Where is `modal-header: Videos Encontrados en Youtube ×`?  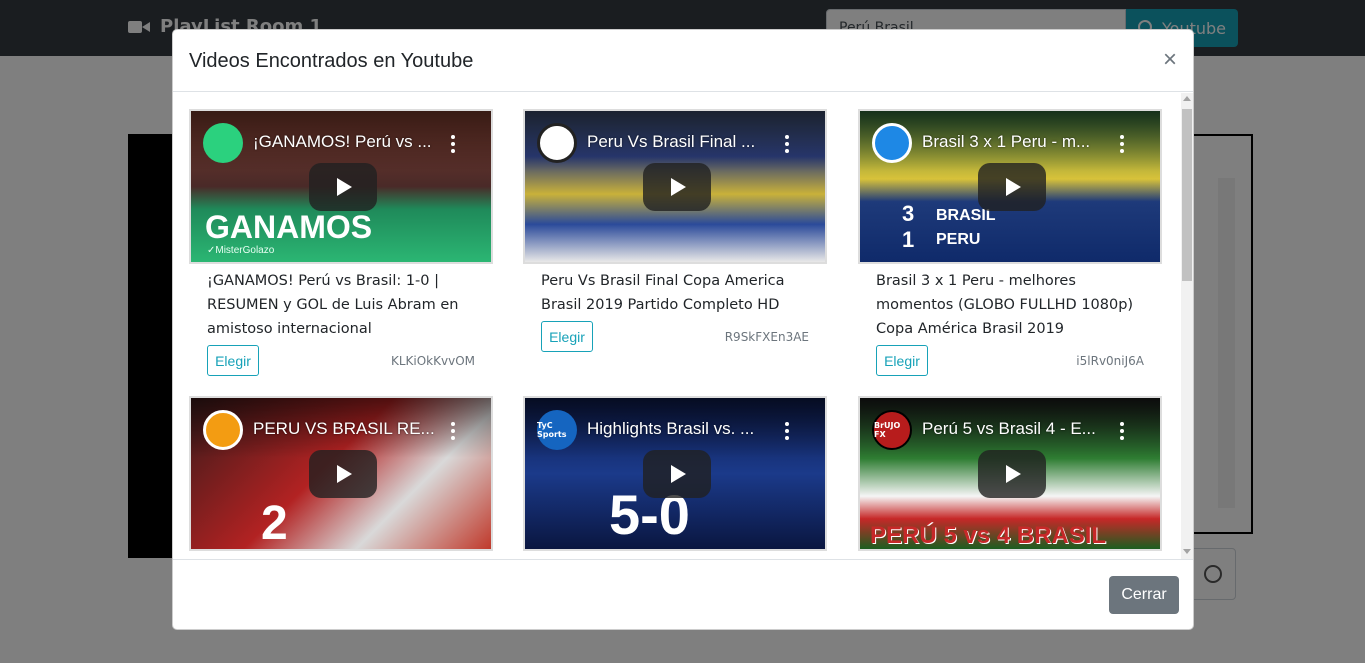 modal-header: Videos Encontrados en Youtube × is located at coordinates (683, 61).